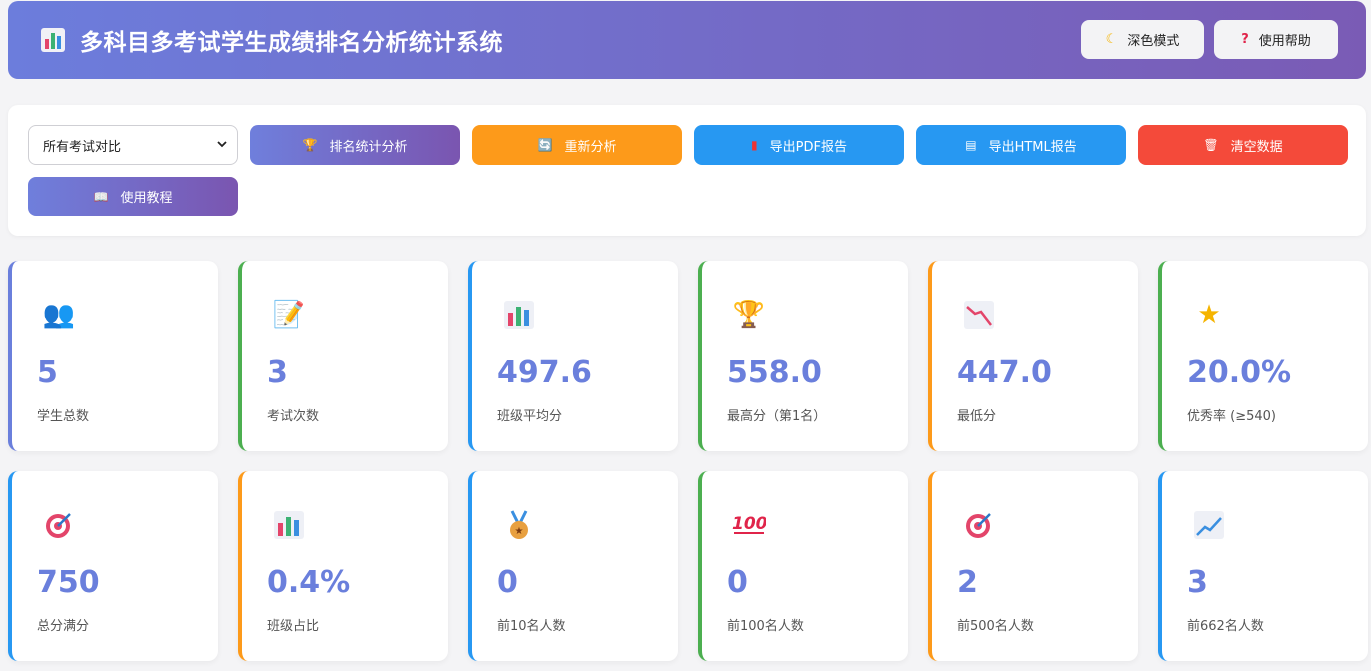  I want to click on stat-card-top100: 100 0 前100名人数, so click(803, 566).